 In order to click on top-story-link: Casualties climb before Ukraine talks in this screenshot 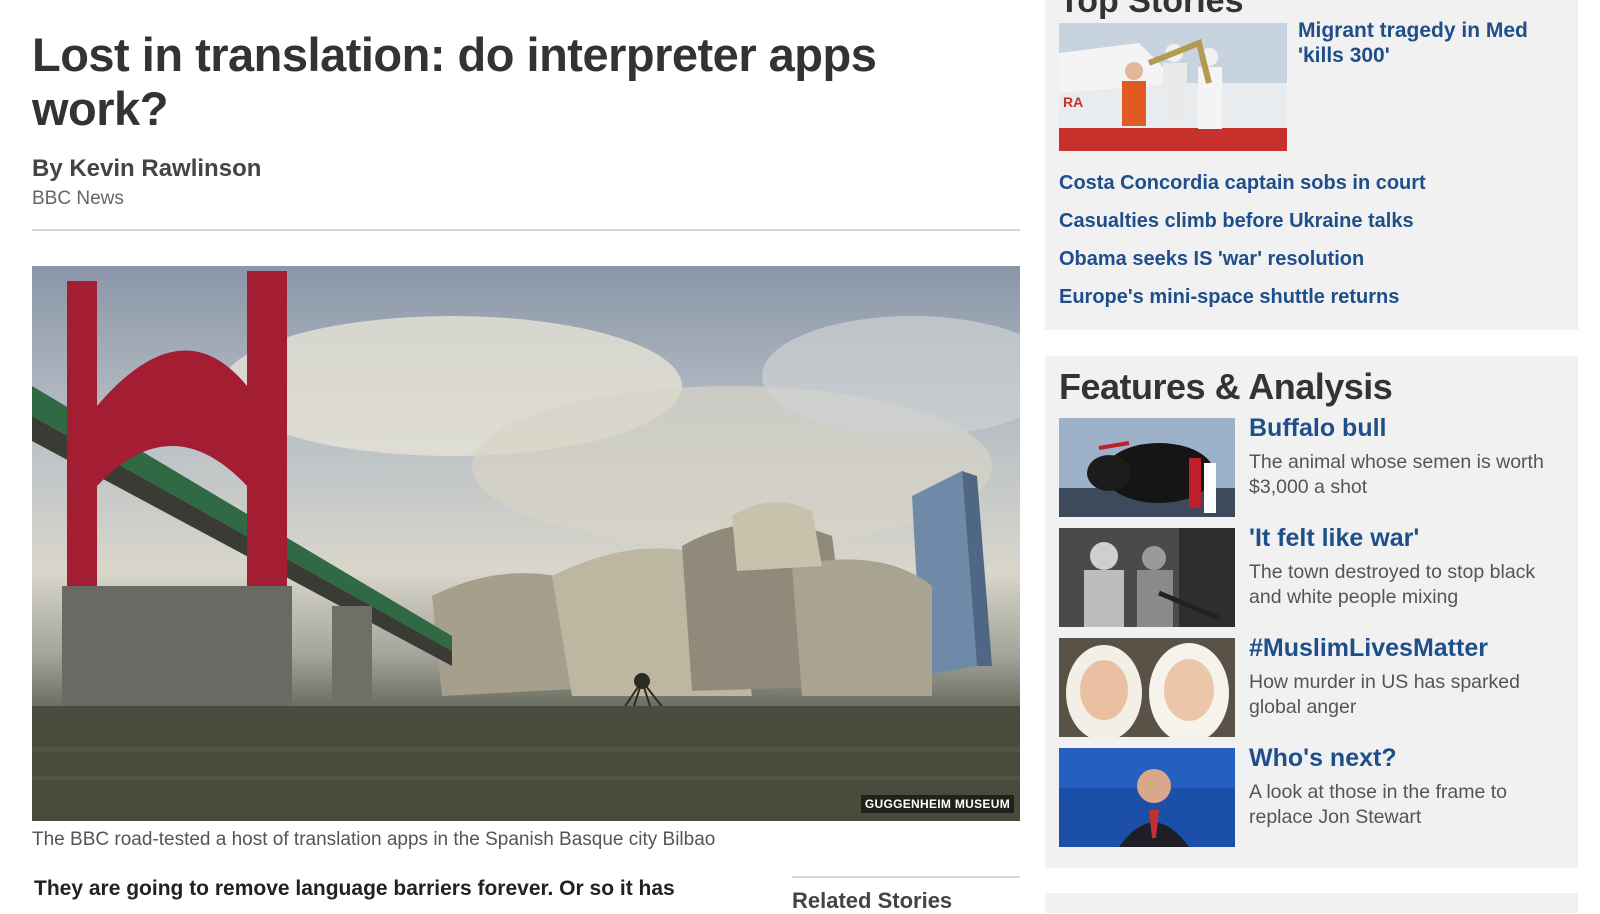, I will do `click(1236, 221)`.